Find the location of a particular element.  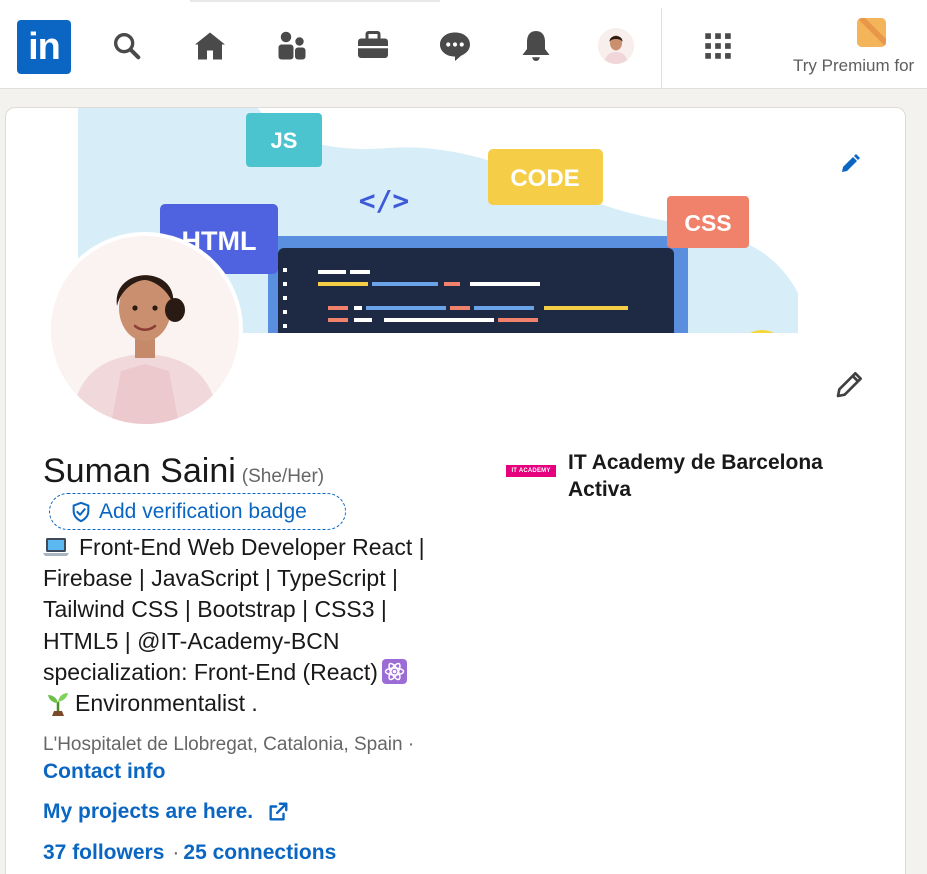

global-nav: in Try Premium for is located at coordinates (463, 44).